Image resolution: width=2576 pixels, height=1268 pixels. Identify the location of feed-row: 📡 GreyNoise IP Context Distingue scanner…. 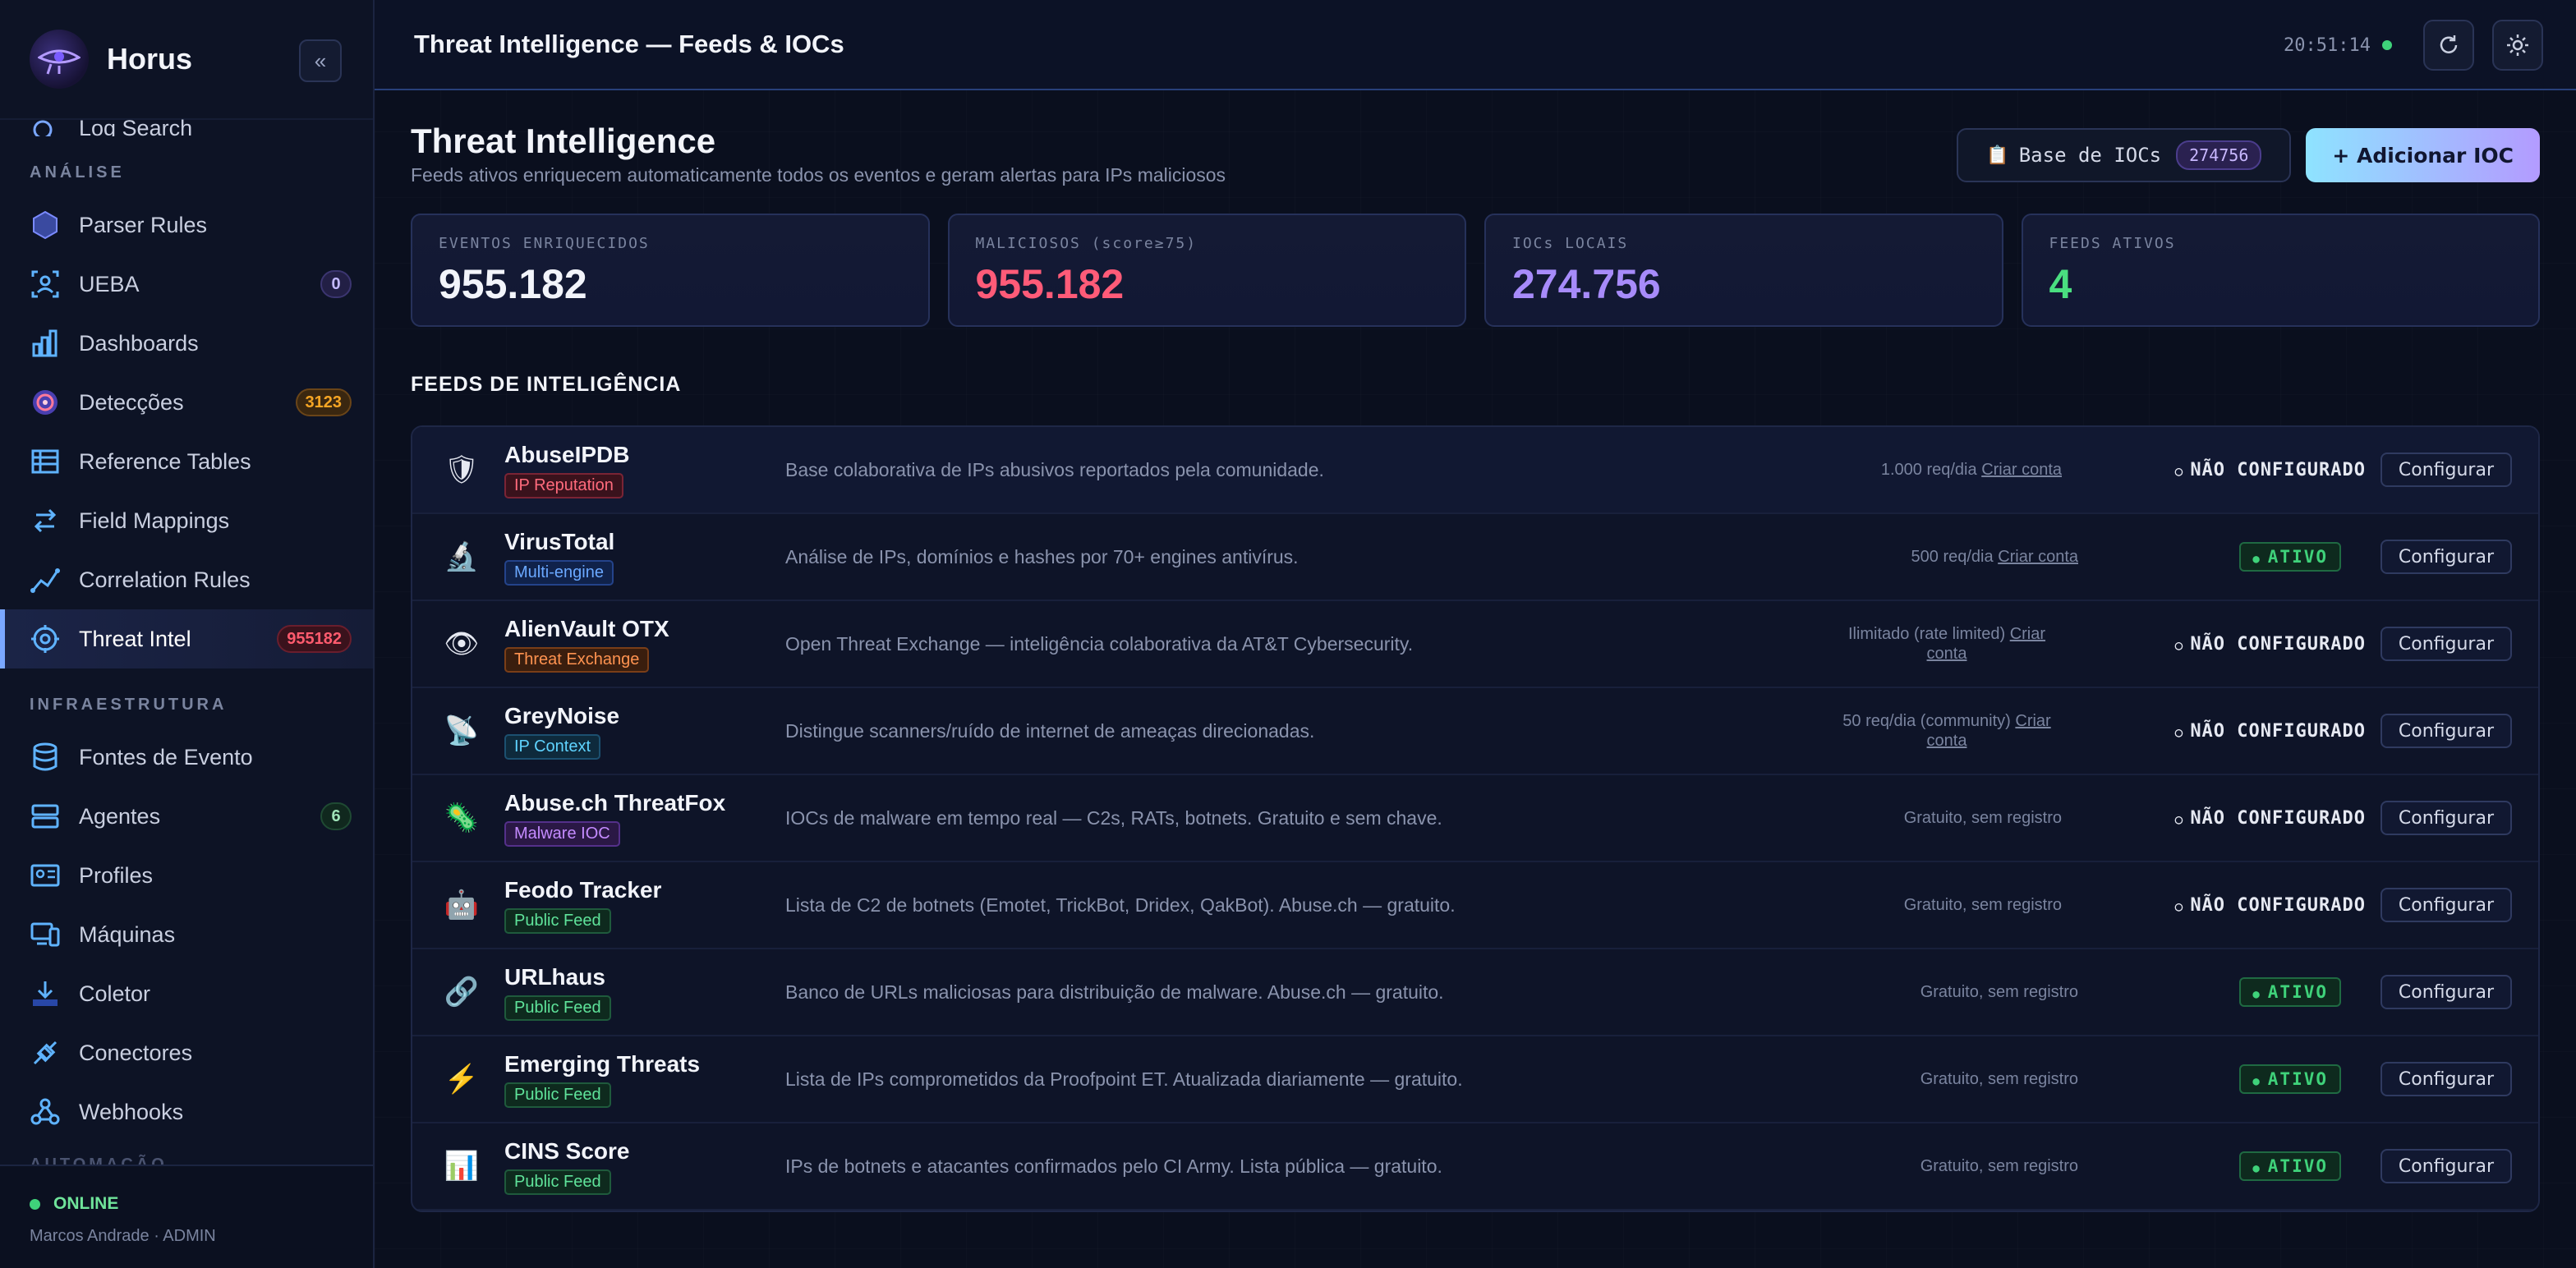
(1475, 731).